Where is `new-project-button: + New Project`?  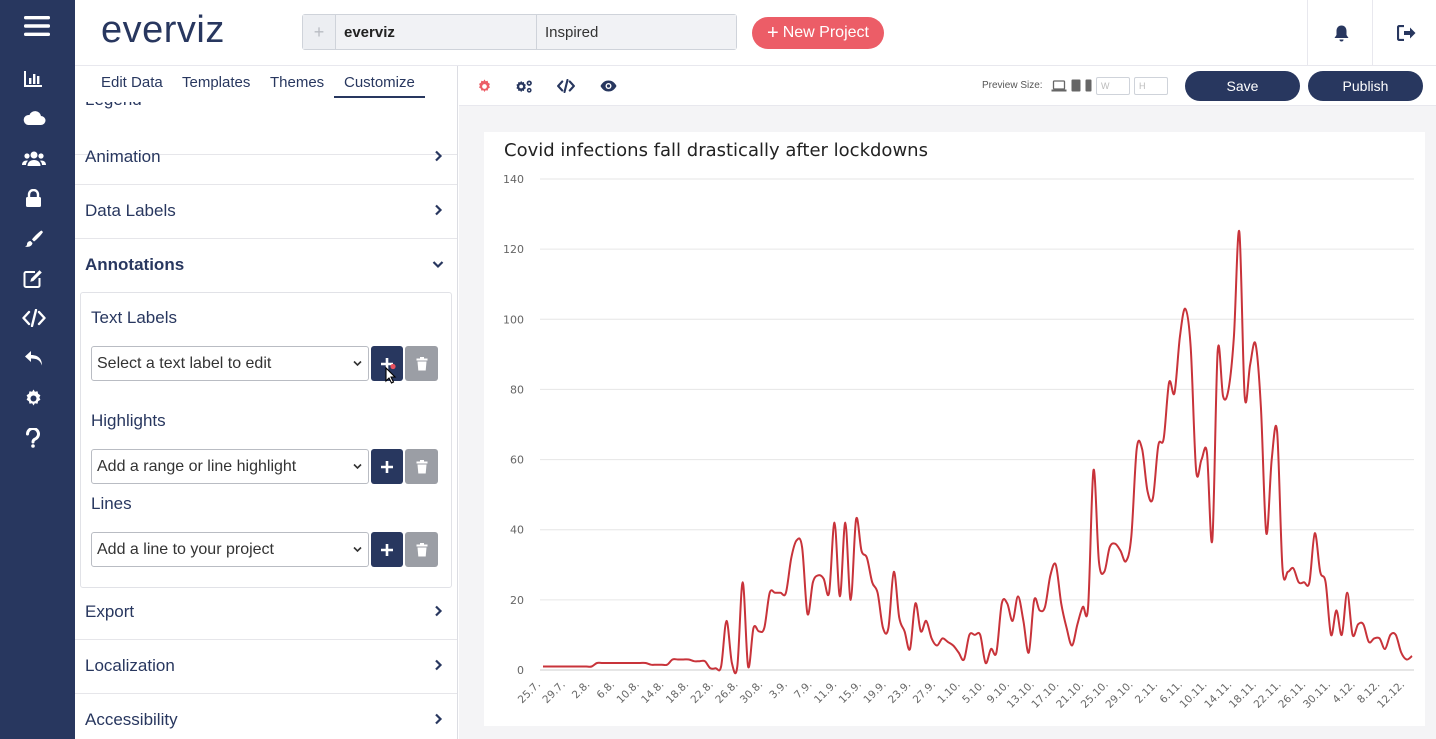
new-project-button: + New Project is located at coordinates (818, 33).